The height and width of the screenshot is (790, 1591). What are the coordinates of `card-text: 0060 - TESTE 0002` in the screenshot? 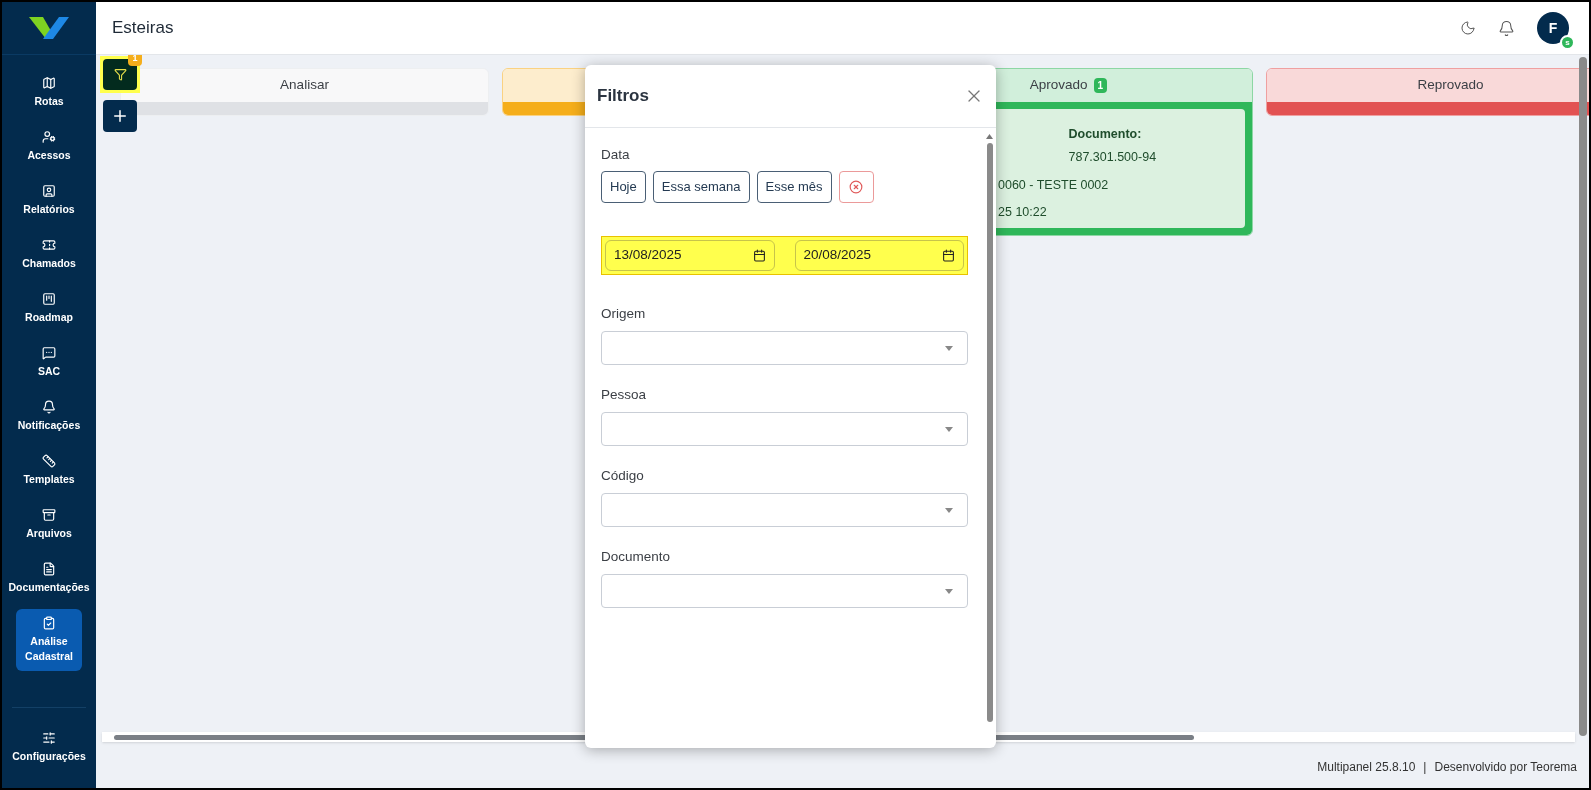 It's located at (1053, 184).